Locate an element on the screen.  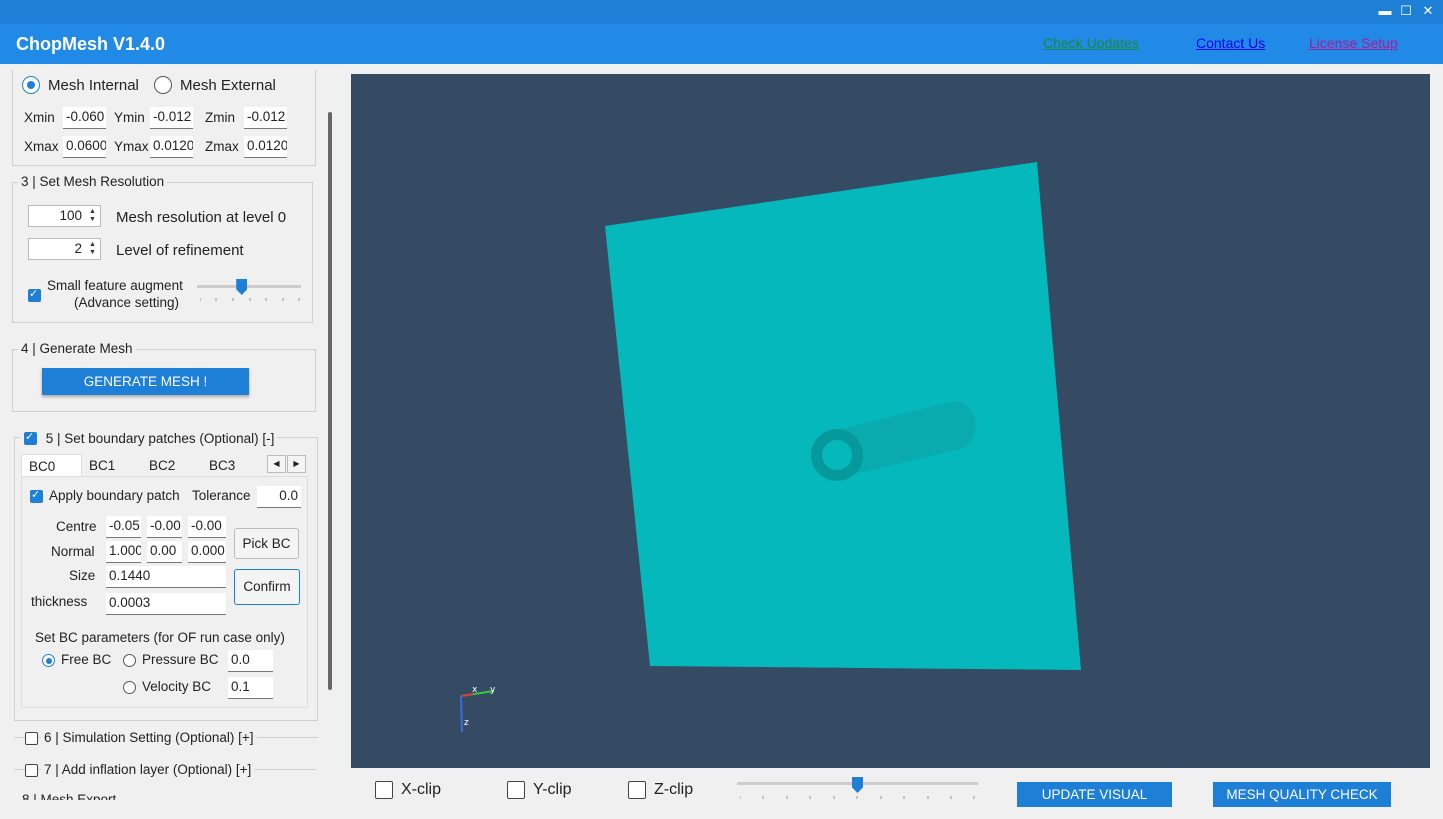
refinement-label: Level of refinement is located at coordinates (180, 250).